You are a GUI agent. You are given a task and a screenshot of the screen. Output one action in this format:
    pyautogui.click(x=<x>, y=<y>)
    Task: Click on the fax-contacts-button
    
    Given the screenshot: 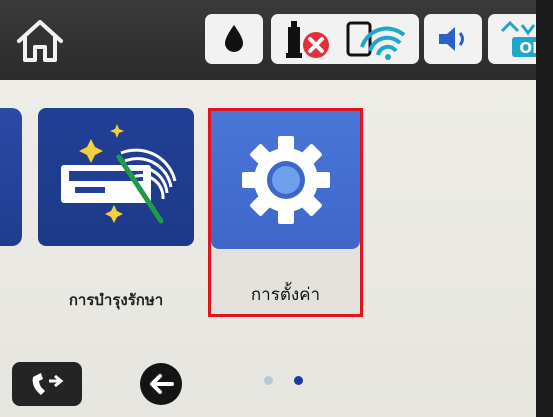 What is the action you would take?
    pyautogui.click(x=47, y=384)
    